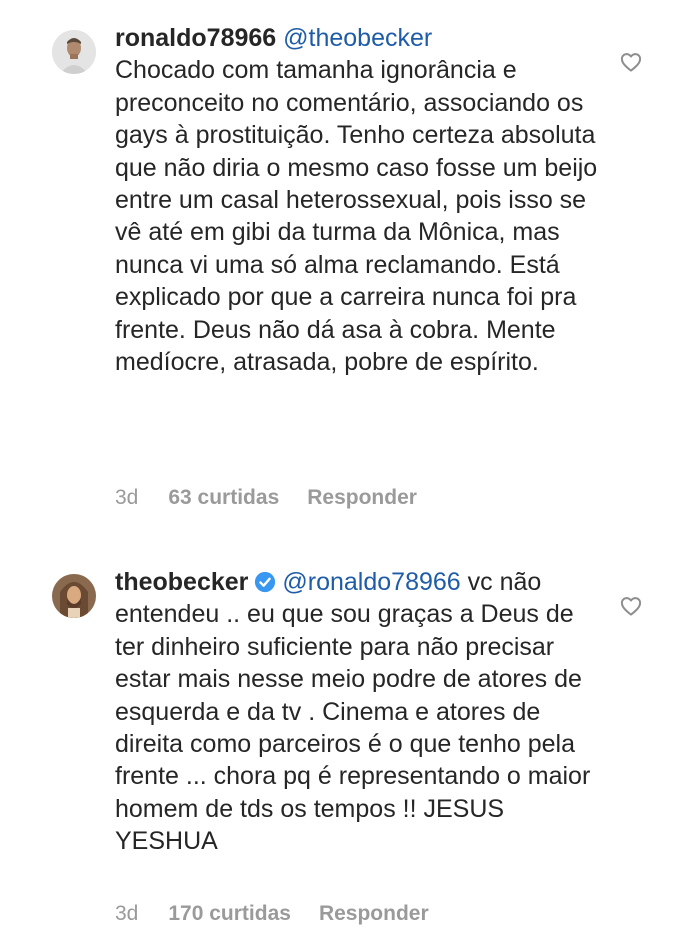  What do you see at coordinates (357, 38) in the screenshot?
I see `comment-mention: @theobecker` at bounding box center [357, 38].